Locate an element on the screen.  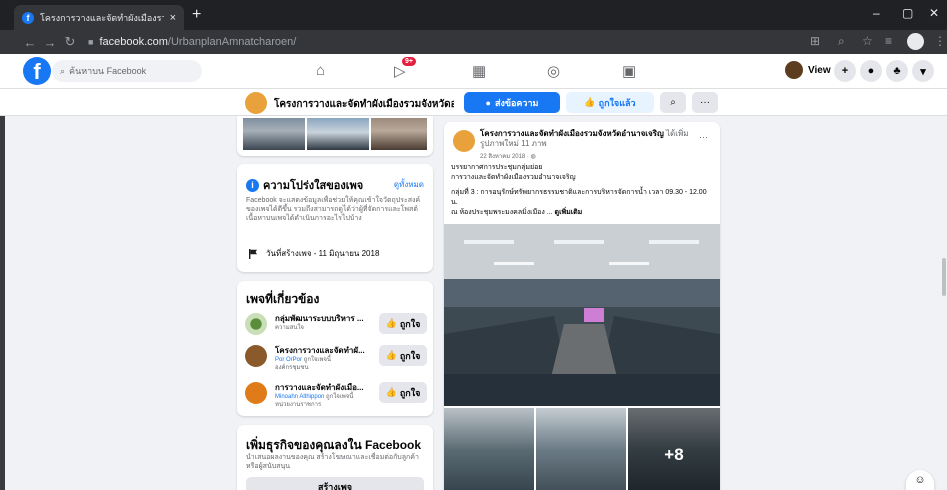
flag-icon is located at coordinates (253, 253).